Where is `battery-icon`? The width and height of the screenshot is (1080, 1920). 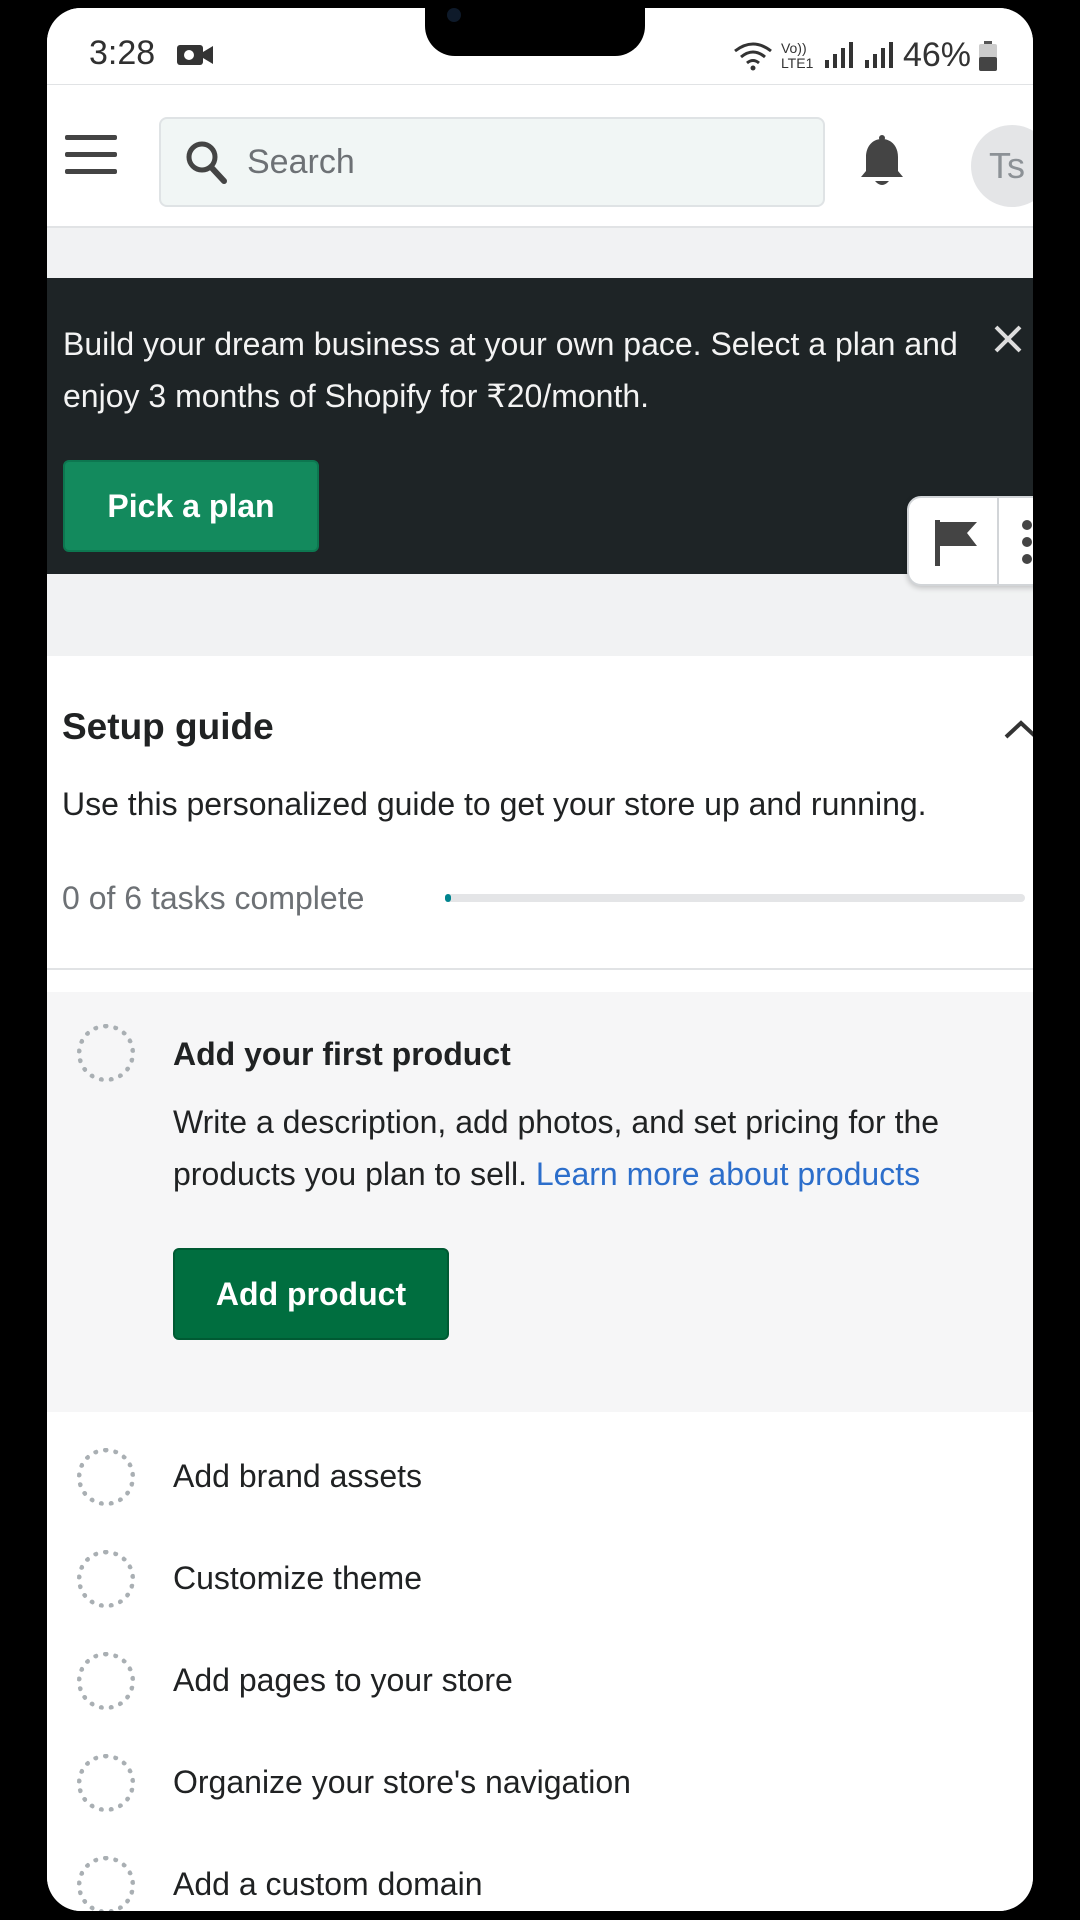 battery-icon is located at coordinates (988, 55).